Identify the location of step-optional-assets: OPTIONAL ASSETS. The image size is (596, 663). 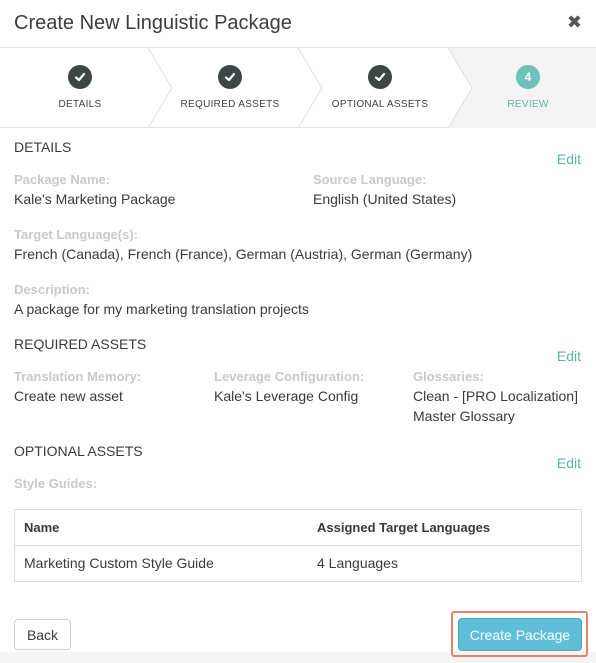
(380, 88).